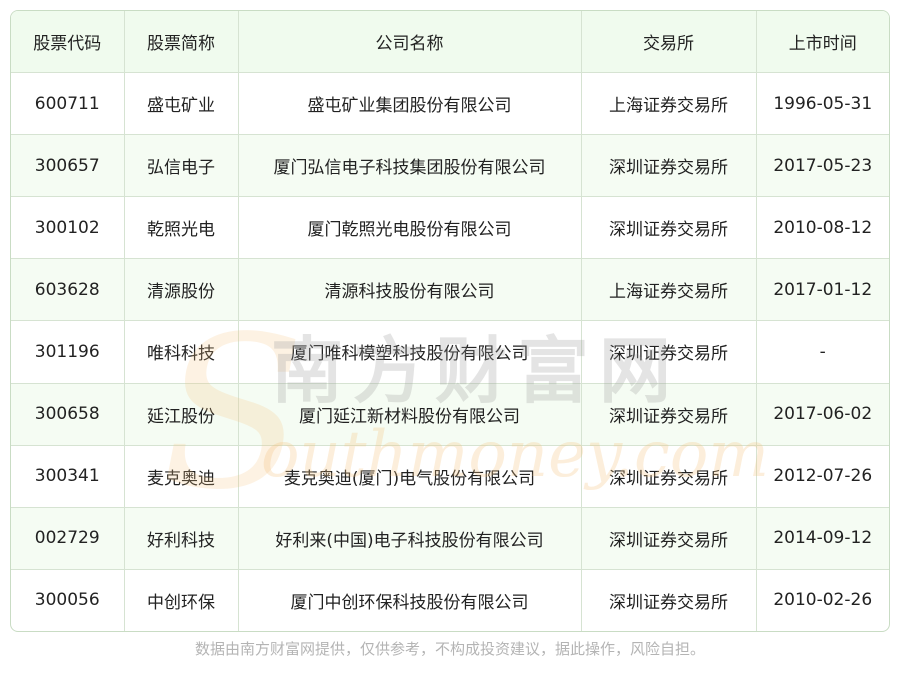 The image size is (900, 676). What do you see at coordinates (823, 600) in the screenshot?
I see `cell-listing-date: 2010-02-26` at bounding box center [823, 600].